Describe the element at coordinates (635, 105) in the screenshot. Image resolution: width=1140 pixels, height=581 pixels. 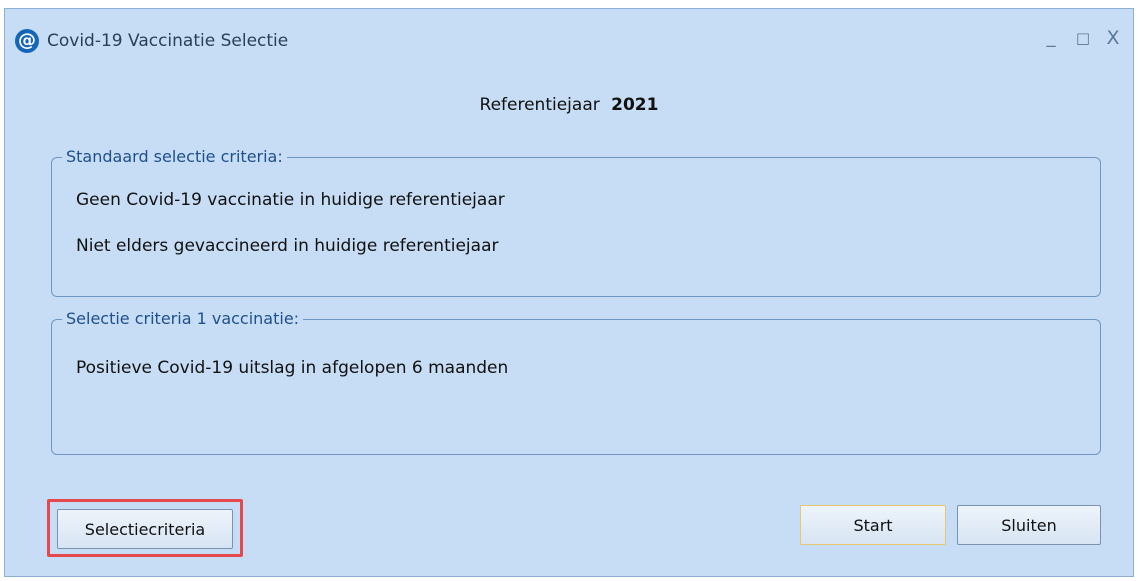
I see `reference-year-value: 2021` at that location.